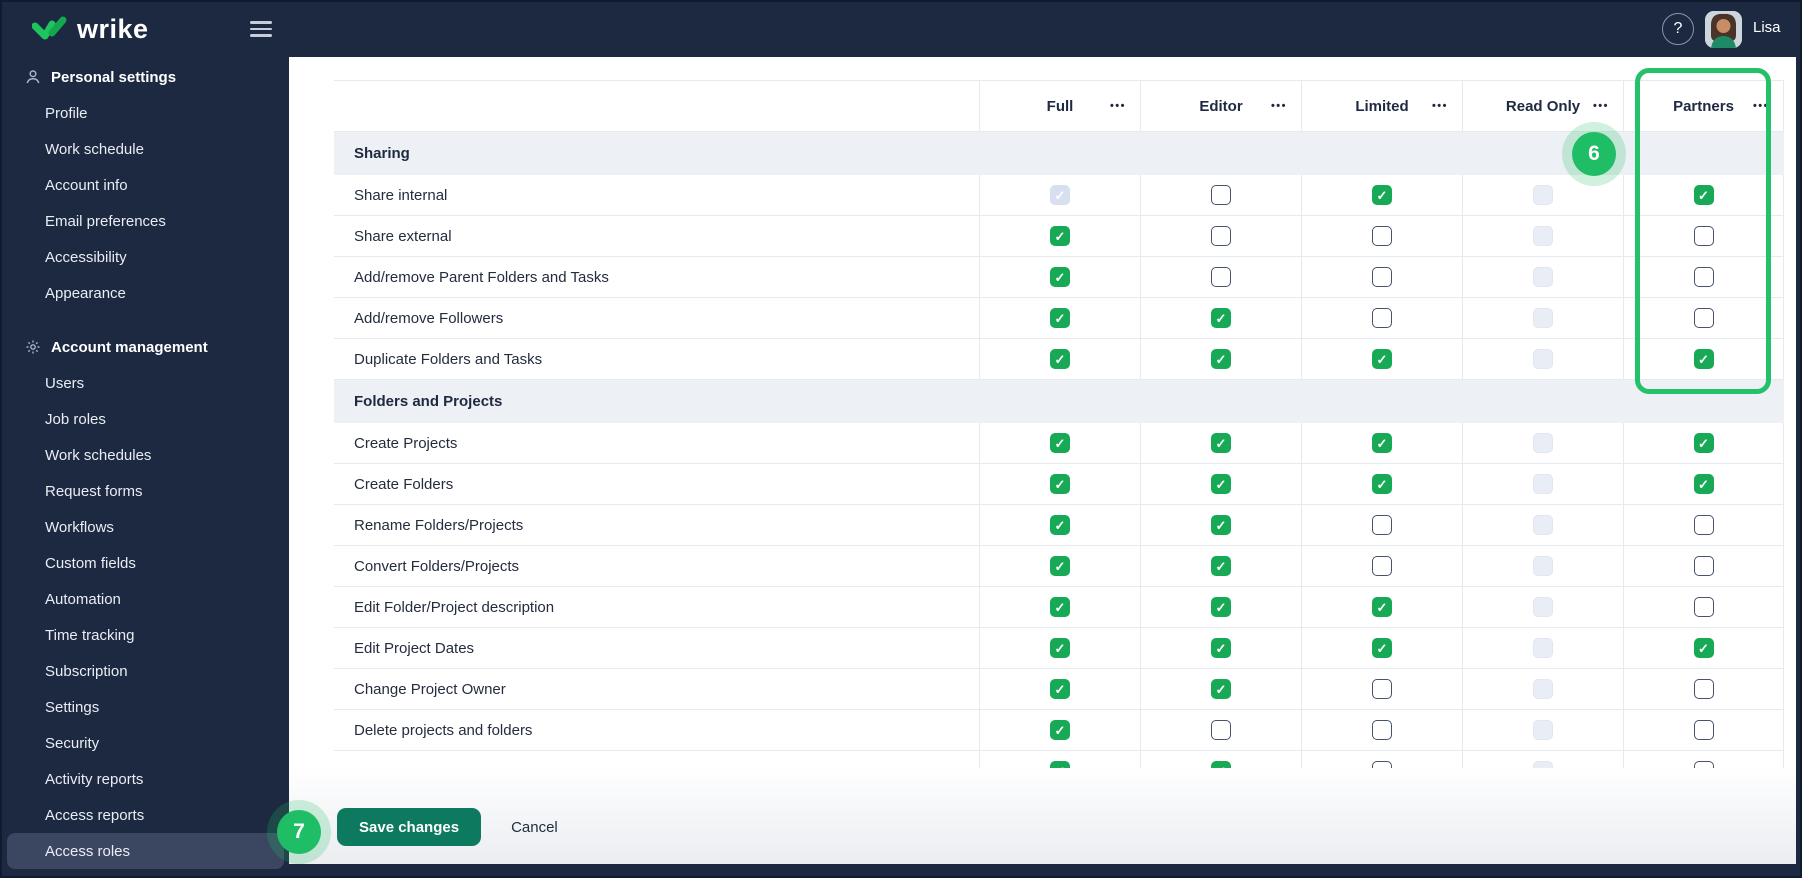 The width and height of the screenshot is (1802, 878). Describe the element at coordinates (145, 185) in the screenshot. I see `sidebar-item-account-info: Account info` at that location.